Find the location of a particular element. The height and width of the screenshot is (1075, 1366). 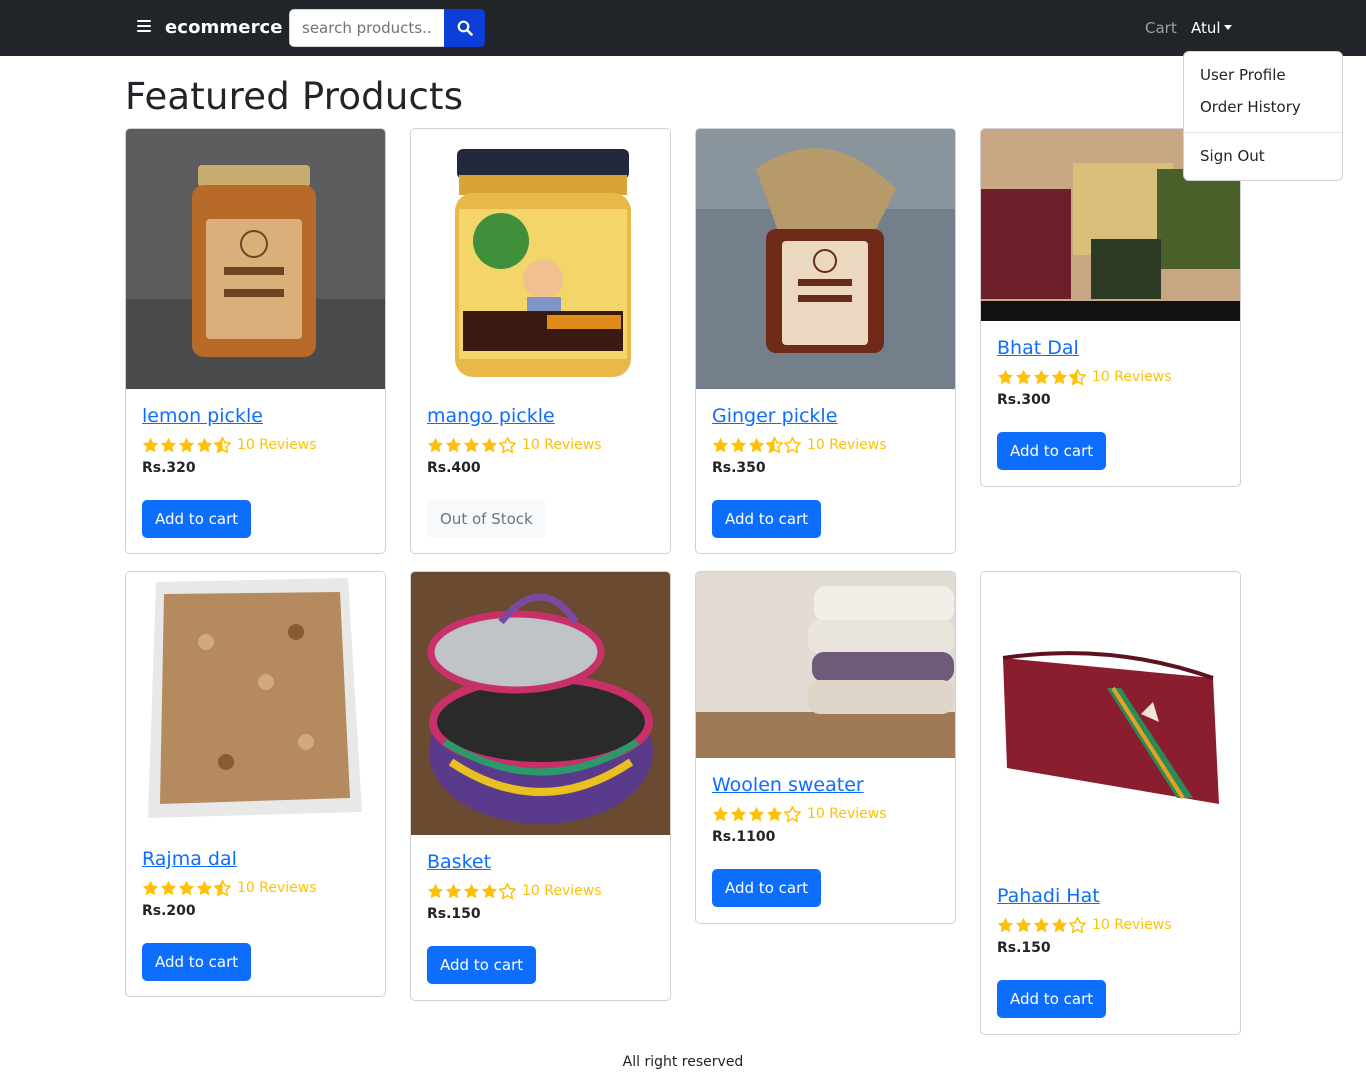

product-name-link: Bhat Dal is located at coordinates (1084, 348).